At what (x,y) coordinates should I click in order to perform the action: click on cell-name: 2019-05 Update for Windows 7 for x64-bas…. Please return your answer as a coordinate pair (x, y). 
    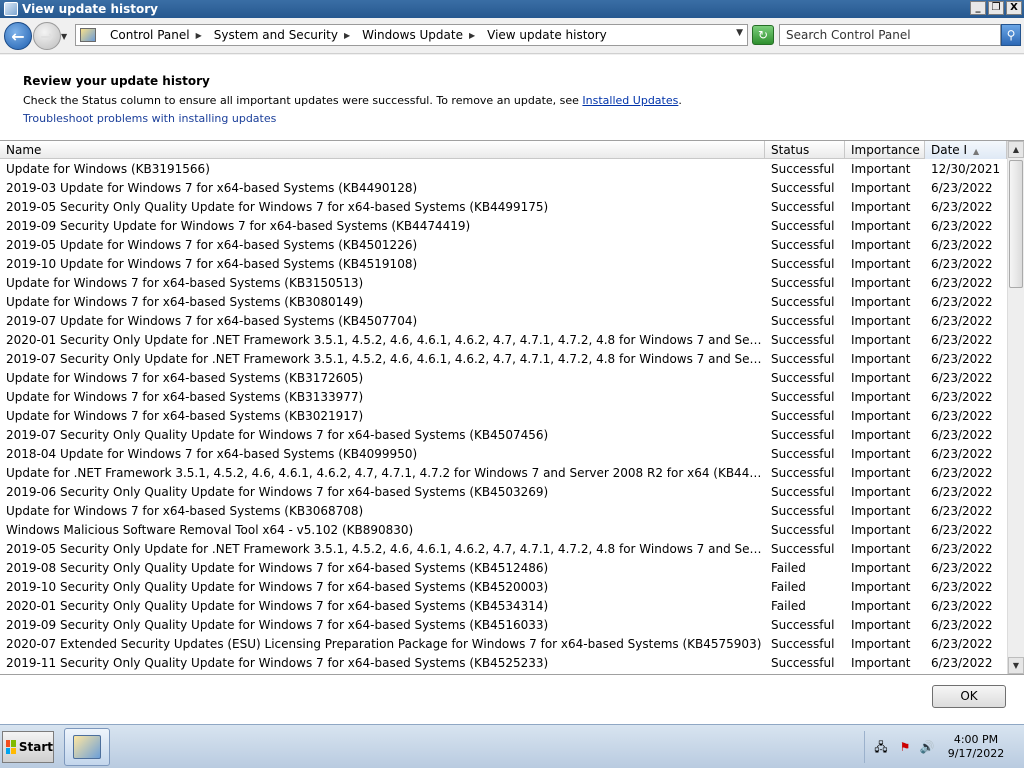
    Looking at the image, I should click on (212, 245).